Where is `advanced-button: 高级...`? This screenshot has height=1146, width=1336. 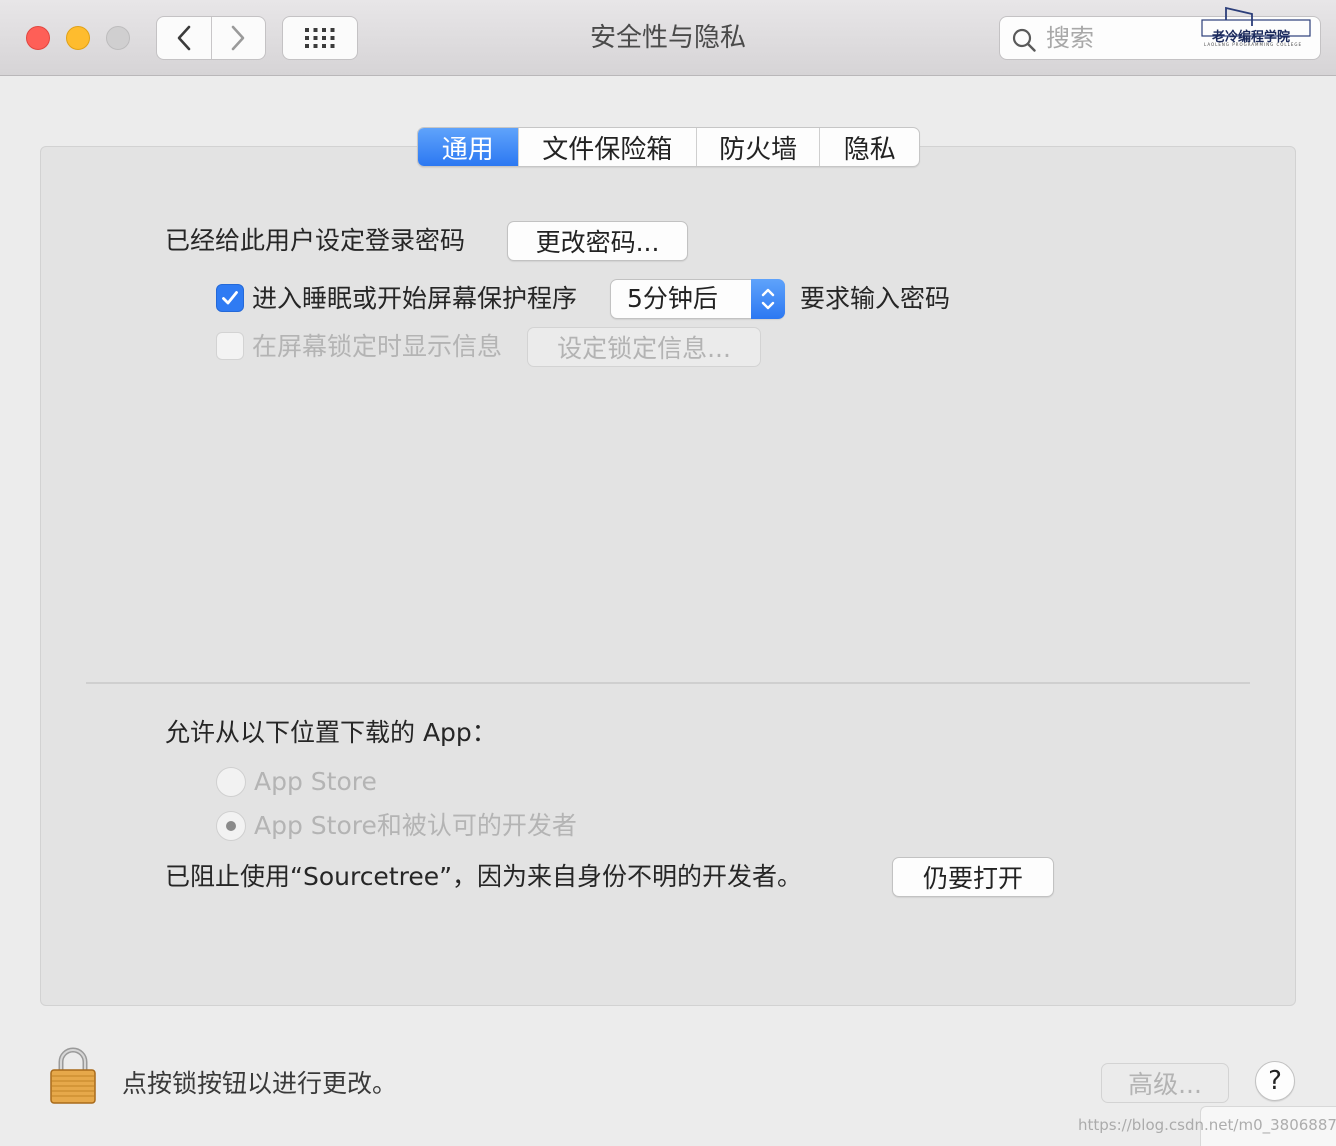
advanced-button: 高级... is located at coordinates (1165, 1083).